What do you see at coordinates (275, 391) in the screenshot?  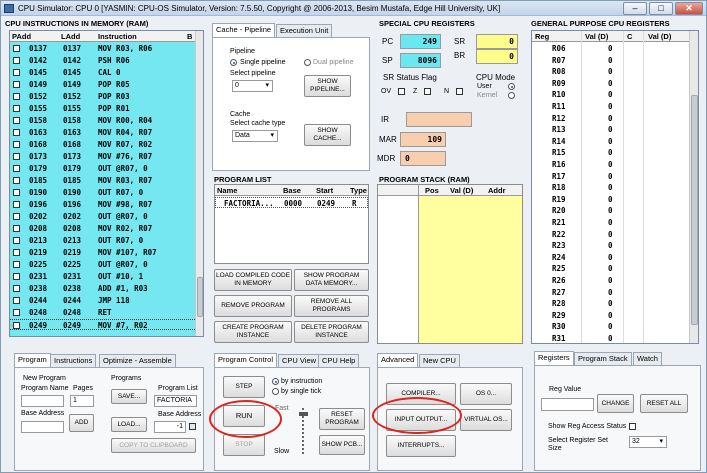 I see `by-tick-radio` at bounding box center [275, 391].